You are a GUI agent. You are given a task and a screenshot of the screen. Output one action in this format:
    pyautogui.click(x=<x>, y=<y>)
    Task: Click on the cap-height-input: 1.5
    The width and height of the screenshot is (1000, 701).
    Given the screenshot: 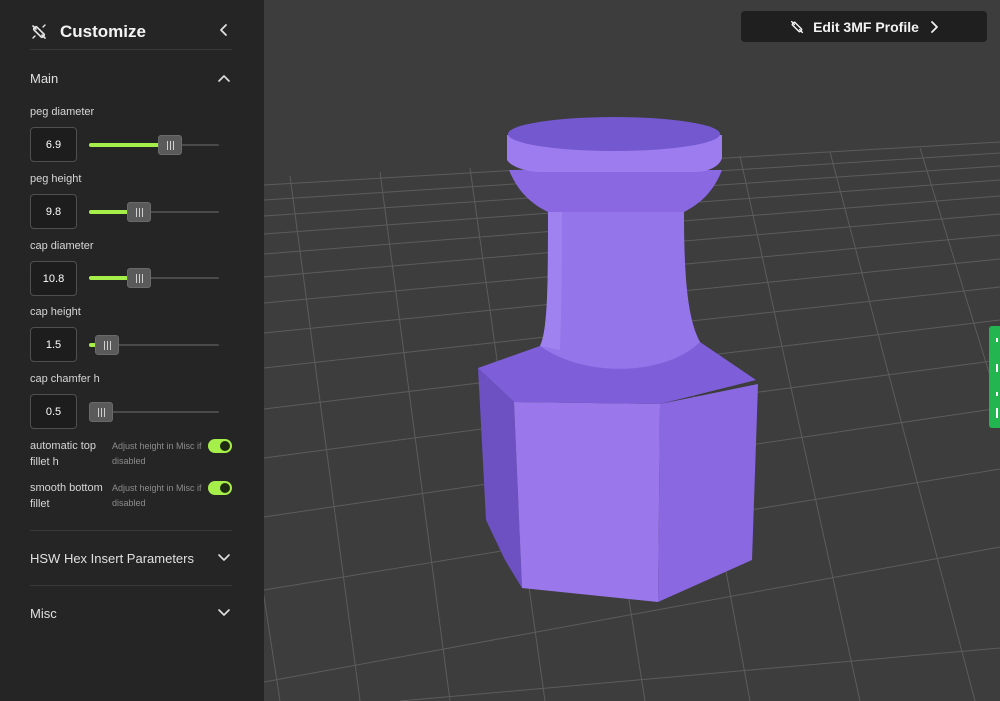 What is the action you would take?
    pyautogui.click(x=53, y=344)
    